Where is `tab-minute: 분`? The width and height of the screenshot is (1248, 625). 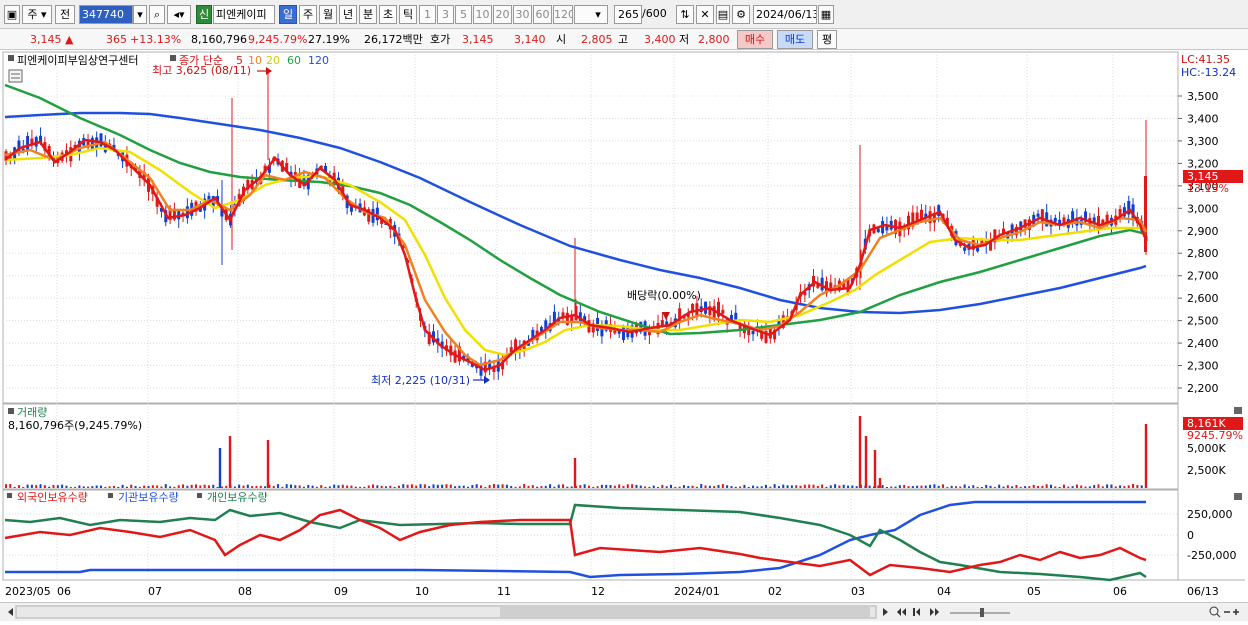 tab-minute: 분 is located at coordinates (368, 14).